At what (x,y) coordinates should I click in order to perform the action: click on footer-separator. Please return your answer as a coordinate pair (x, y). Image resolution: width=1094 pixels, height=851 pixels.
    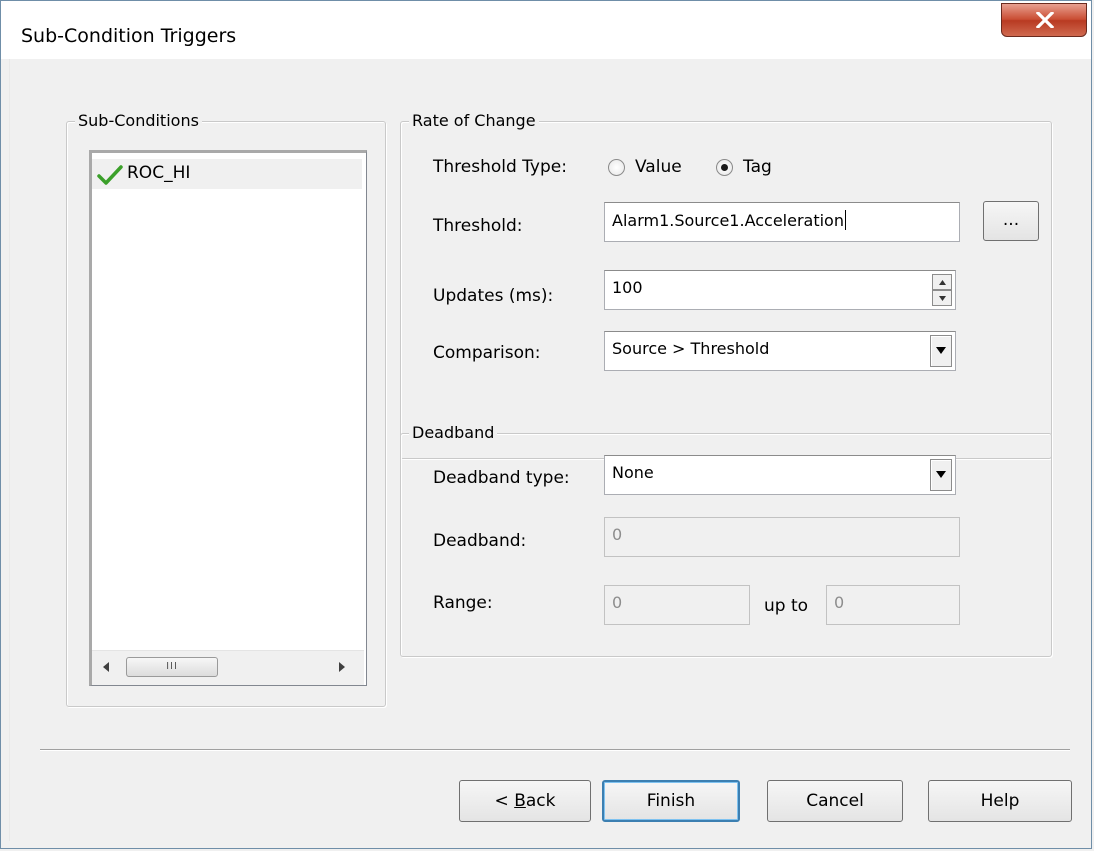
    Looking at the image, I should click on (555, 750).